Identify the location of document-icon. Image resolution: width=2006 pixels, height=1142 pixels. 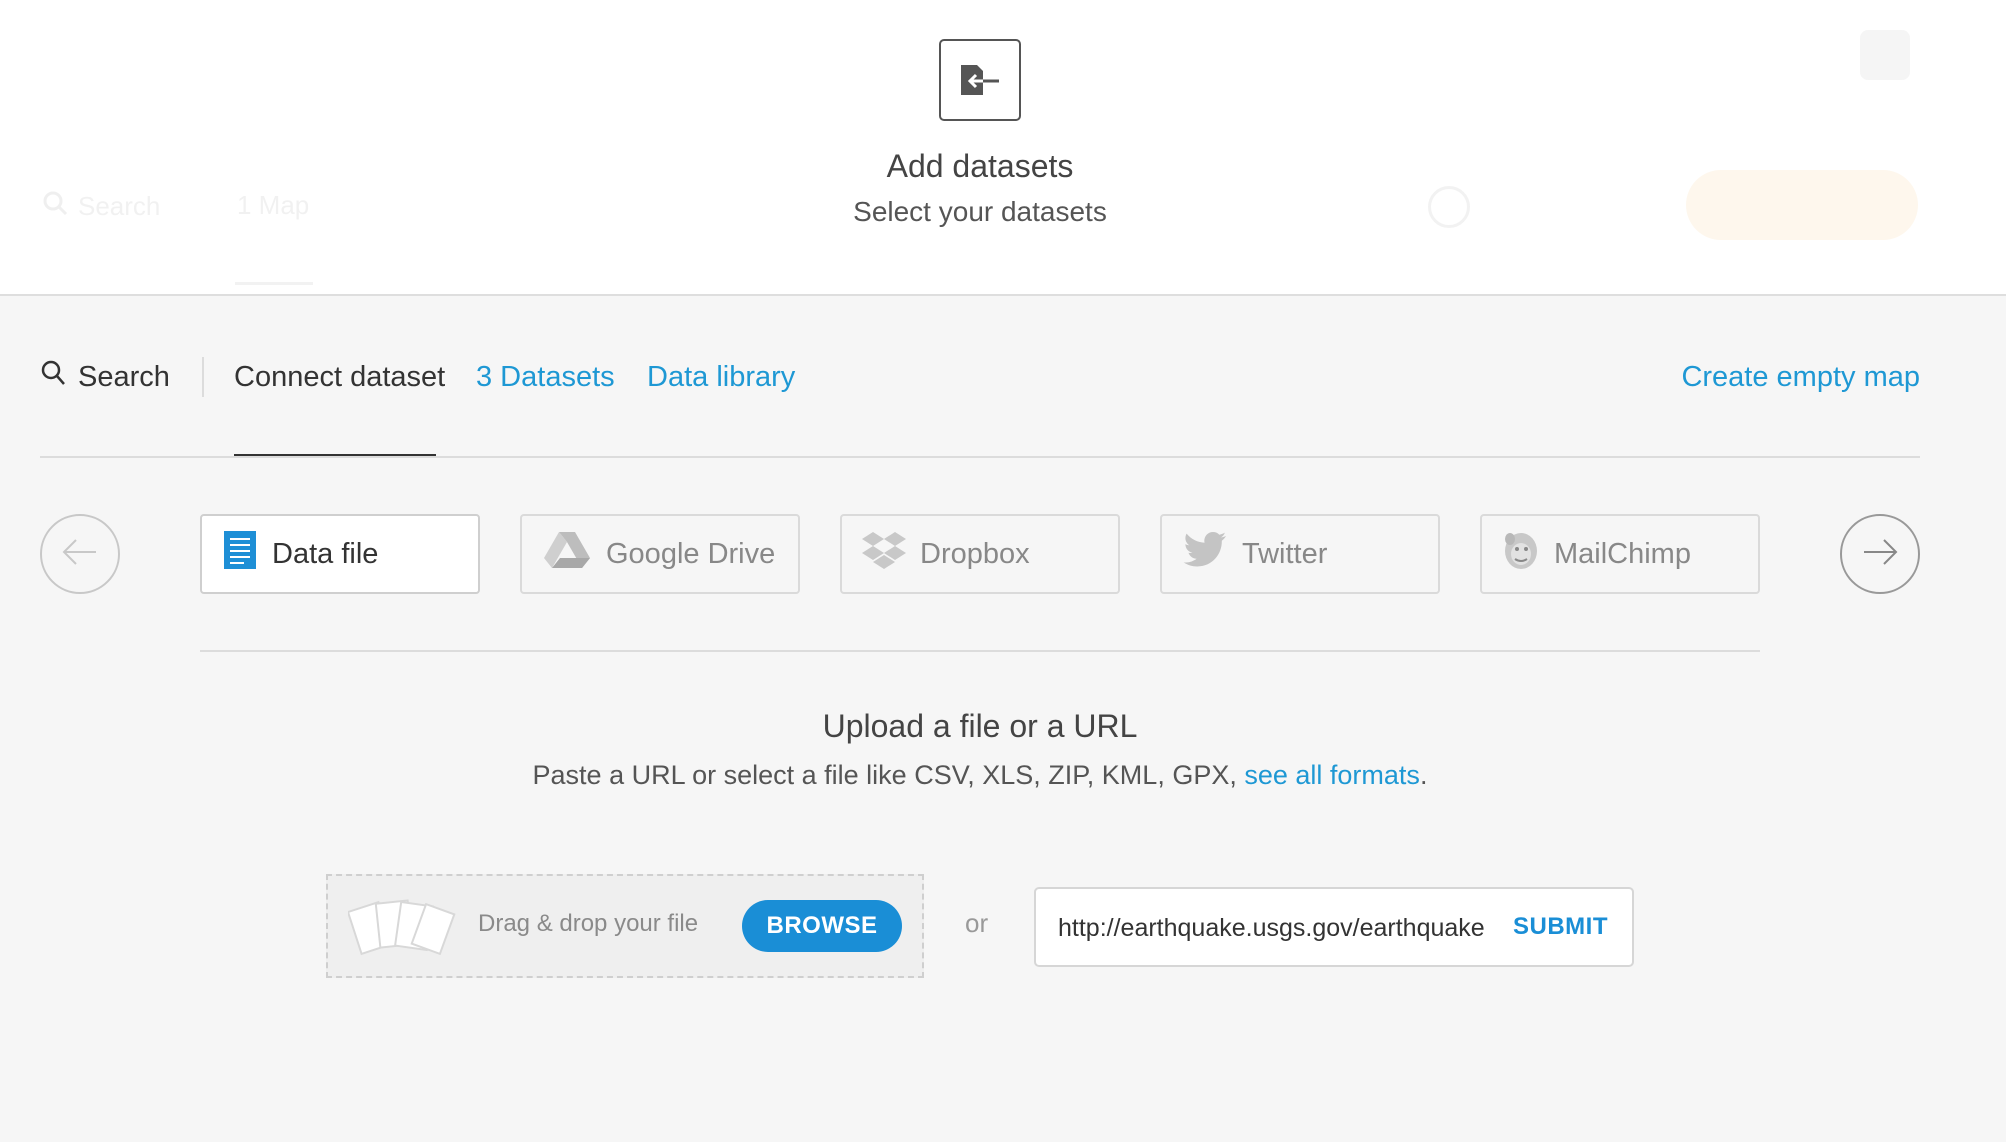
(240, 554).